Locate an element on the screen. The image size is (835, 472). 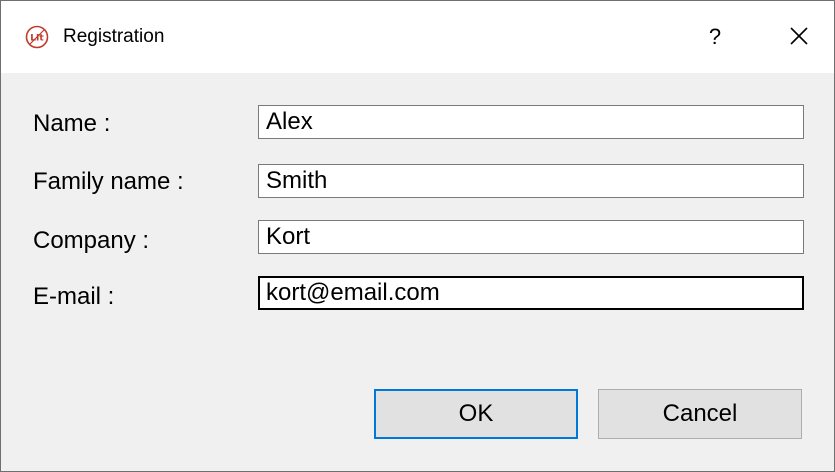
name-label: Name : is located at coordinates (72, 123).